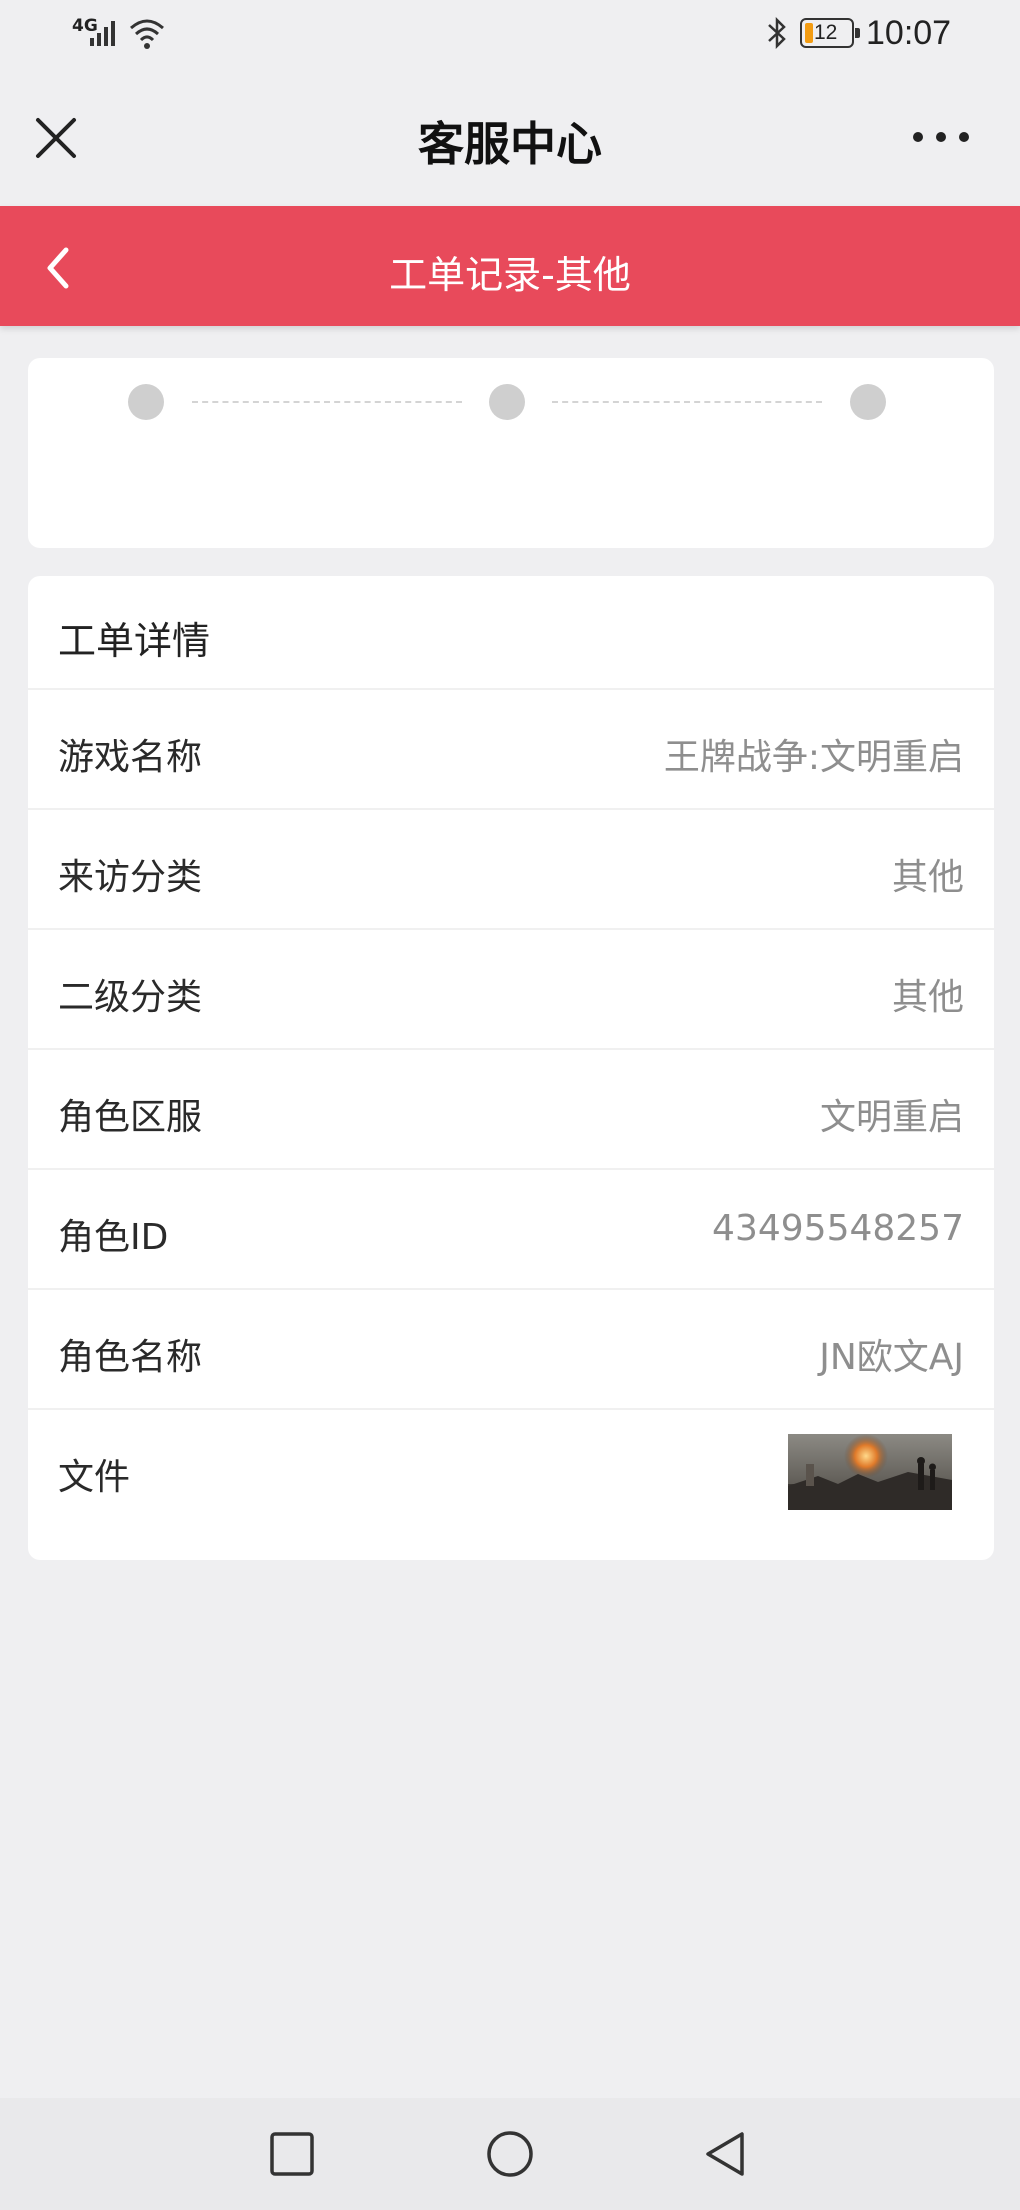 The height and width of the screenshot is (2210, 1020). Describe the element at coordinates (507, 402) in the screenshot. I see `progress-step-2-dot` at that location.